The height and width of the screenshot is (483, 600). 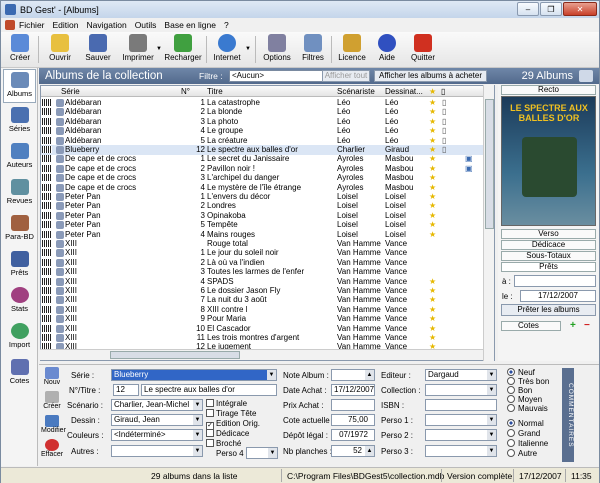 I want to click on prix-field, so click(x=353, y=405).